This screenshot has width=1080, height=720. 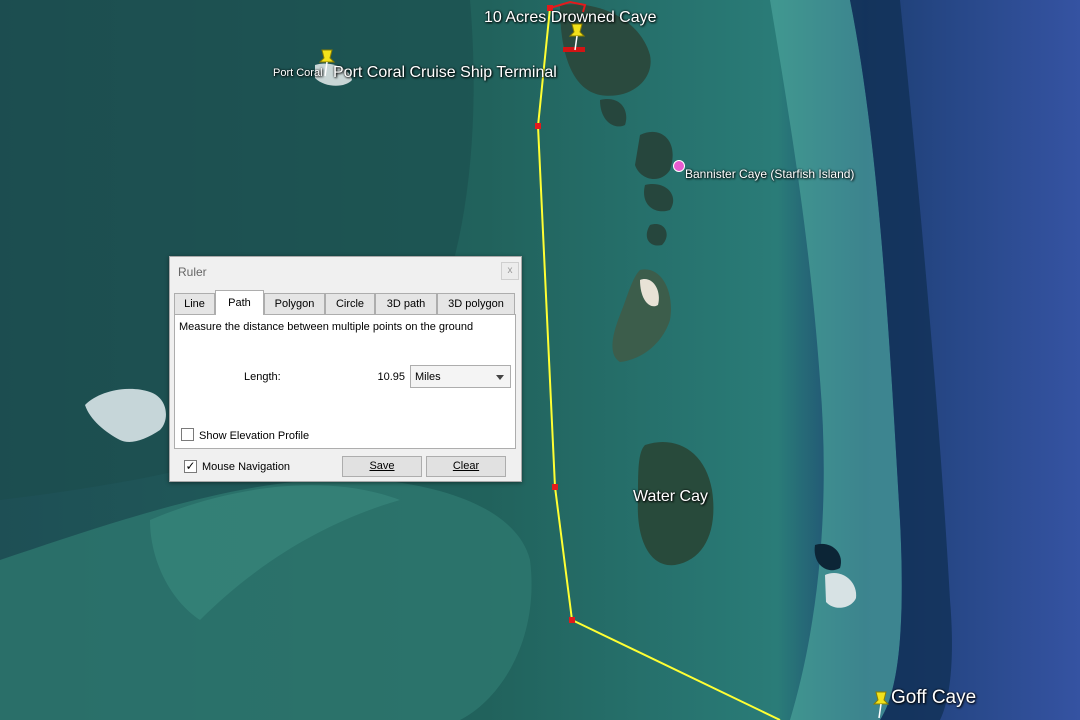 What do you see at coordinates (670, 497) in the screenshot?
I see `label-water-cay: Water Cay` at bounding box center [670, 497].